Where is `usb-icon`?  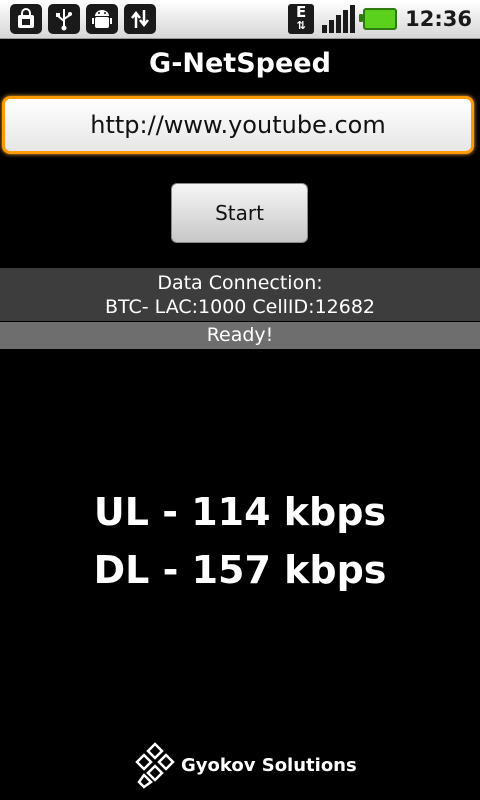
usb-icon is located at coordinates (64, 19).